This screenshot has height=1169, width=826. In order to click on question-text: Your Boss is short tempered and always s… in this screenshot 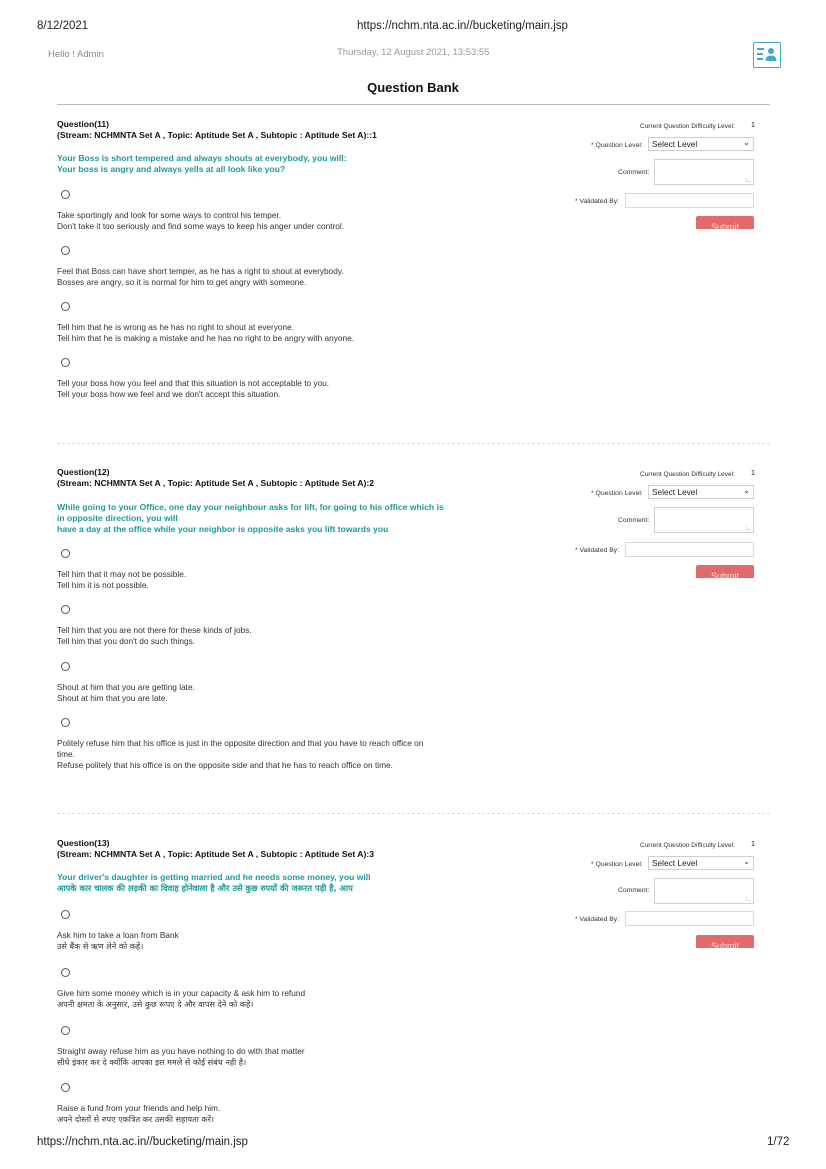, I will do `click(202, 158)`.